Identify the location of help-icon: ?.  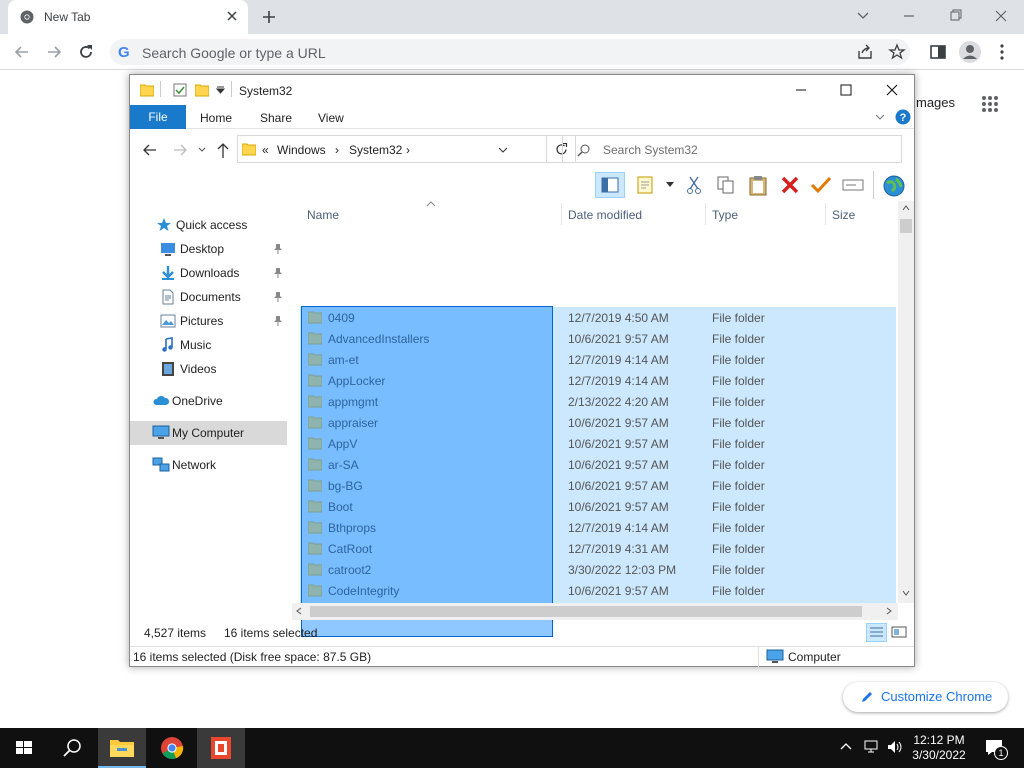
(903, 117).